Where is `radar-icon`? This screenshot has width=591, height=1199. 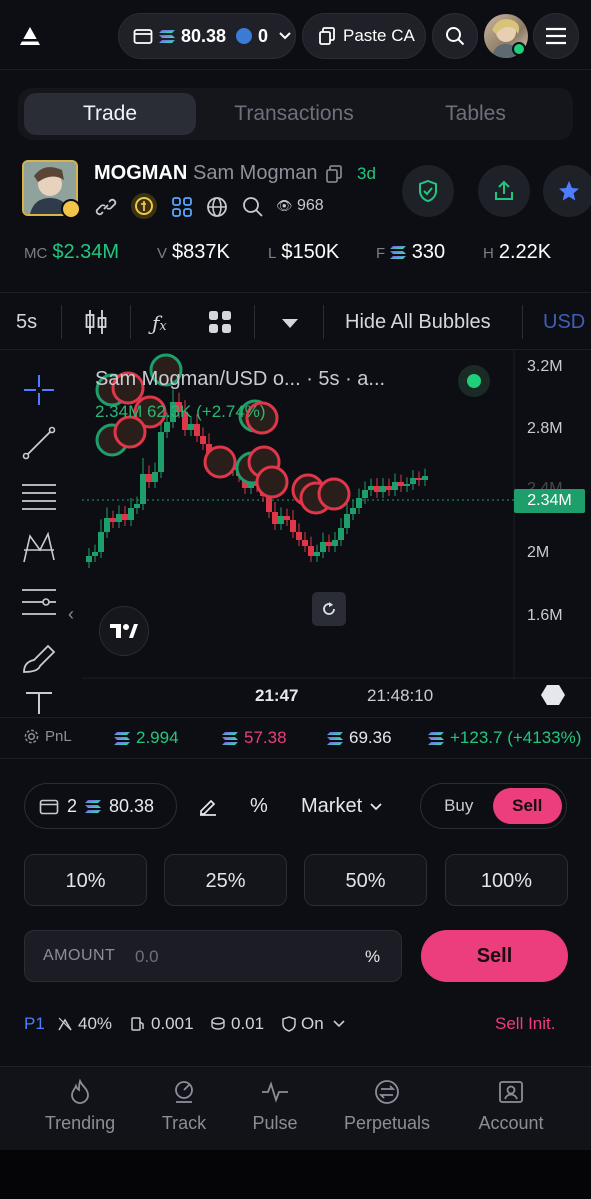 radar-icon is located at coordinates (184, 1092).